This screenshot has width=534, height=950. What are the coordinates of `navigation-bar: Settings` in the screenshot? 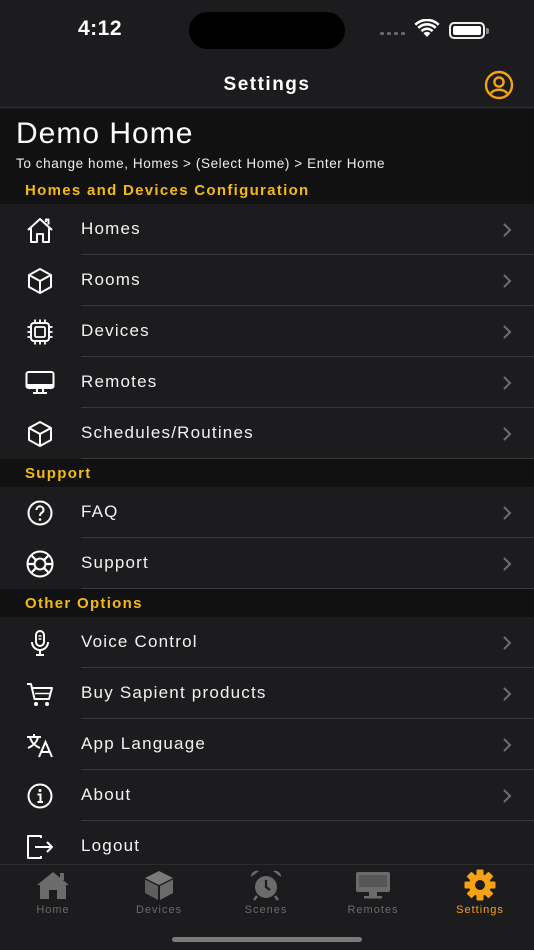 It's located at (267, 84).